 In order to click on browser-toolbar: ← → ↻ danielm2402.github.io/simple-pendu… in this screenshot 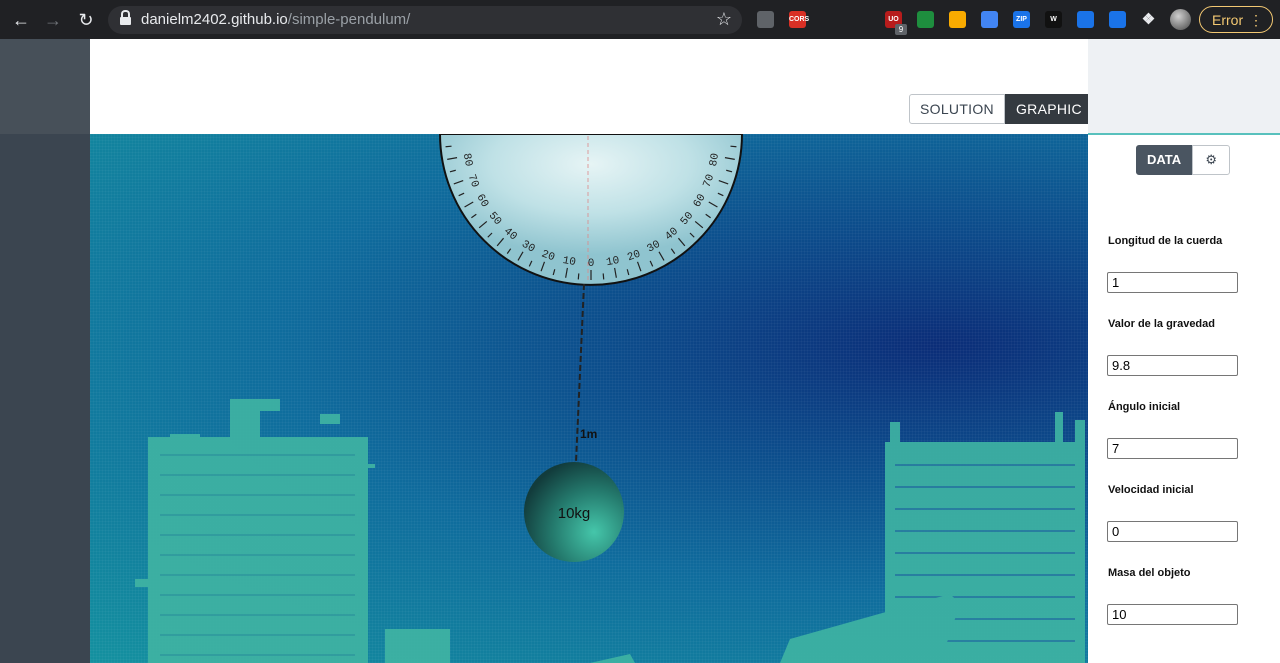, I will do `click(640, 19)`.